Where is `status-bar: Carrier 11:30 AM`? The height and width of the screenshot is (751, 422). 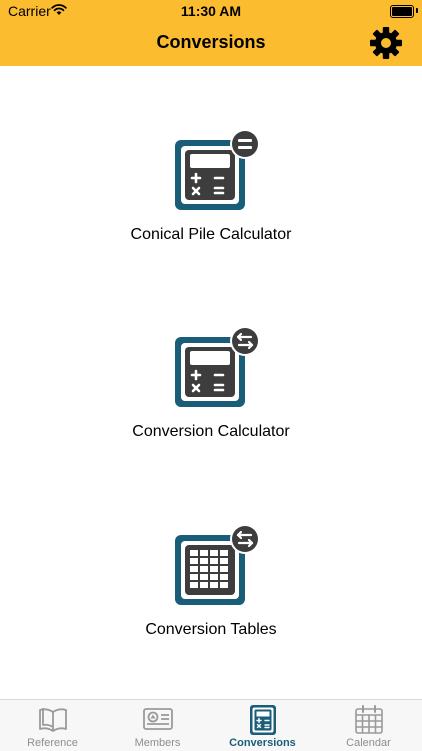 status-bar: Carrier 11:30 AM is located at coordinates (211, 11).